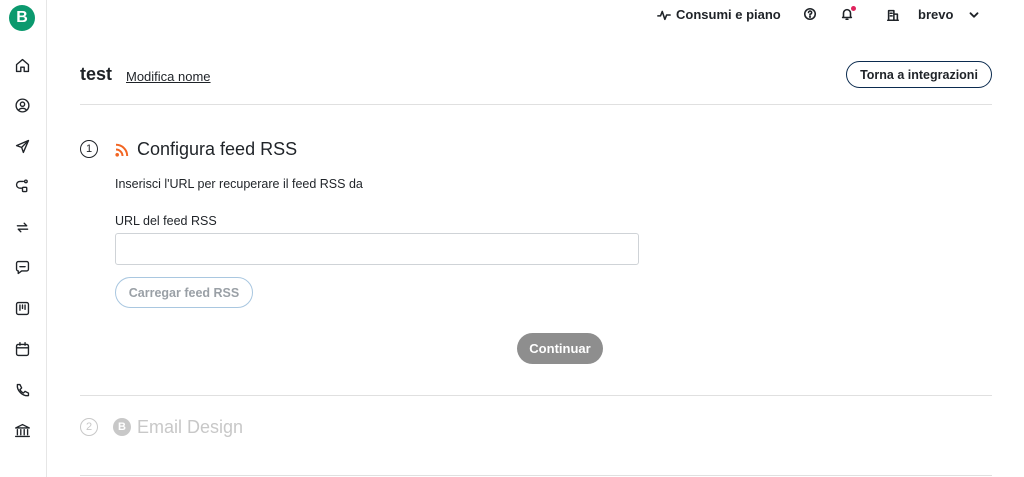 Image resolution: width=1024 pixels, height=477 pixels. I want to click on step-number: 1, so click(89, 149).